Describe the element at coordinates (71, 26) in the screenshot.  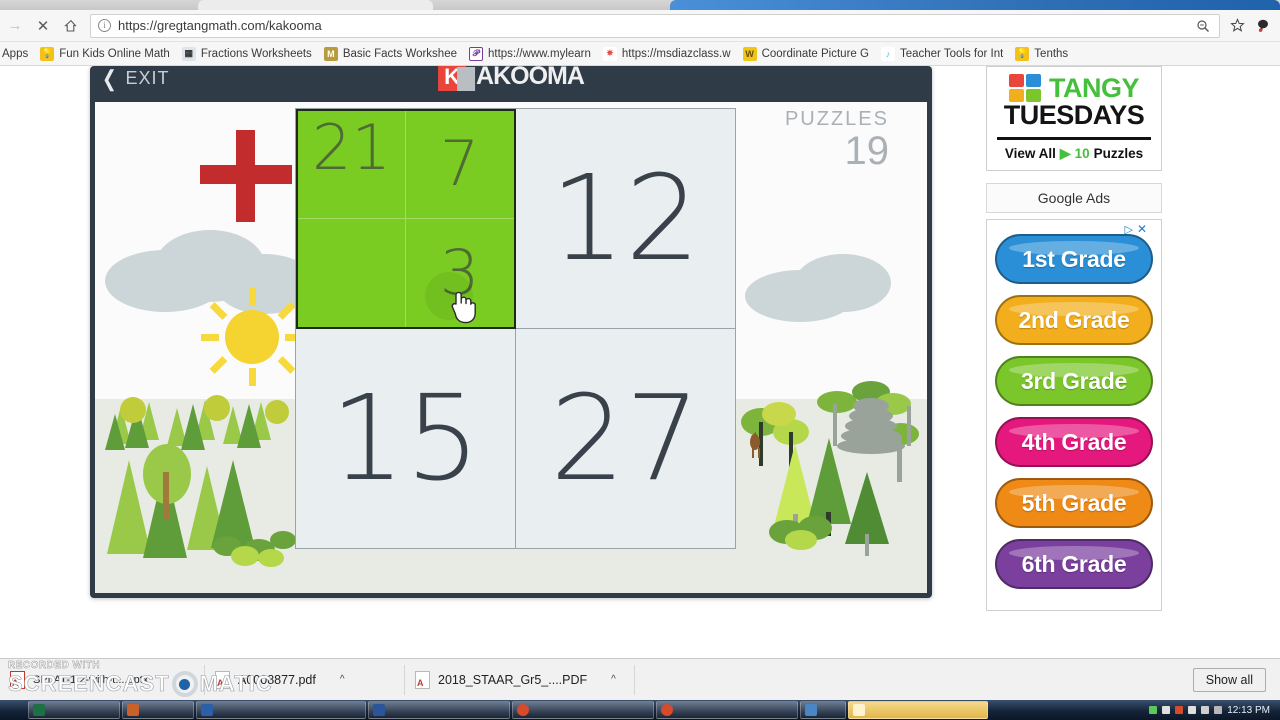
I see `home-icon` at that location.